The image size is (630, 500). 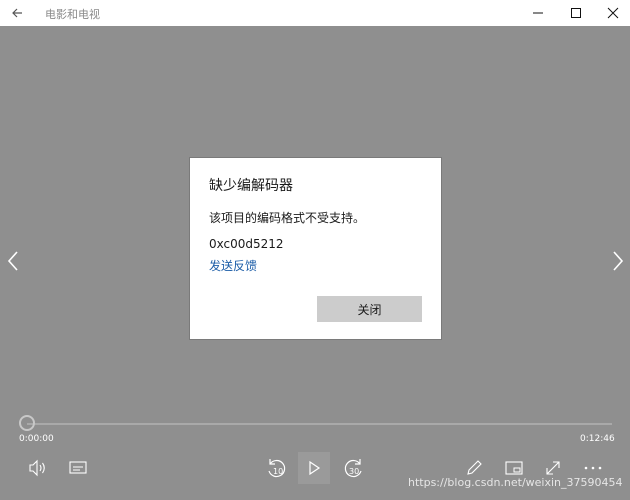 I want to click on back-button, so click(x=19, y=13).